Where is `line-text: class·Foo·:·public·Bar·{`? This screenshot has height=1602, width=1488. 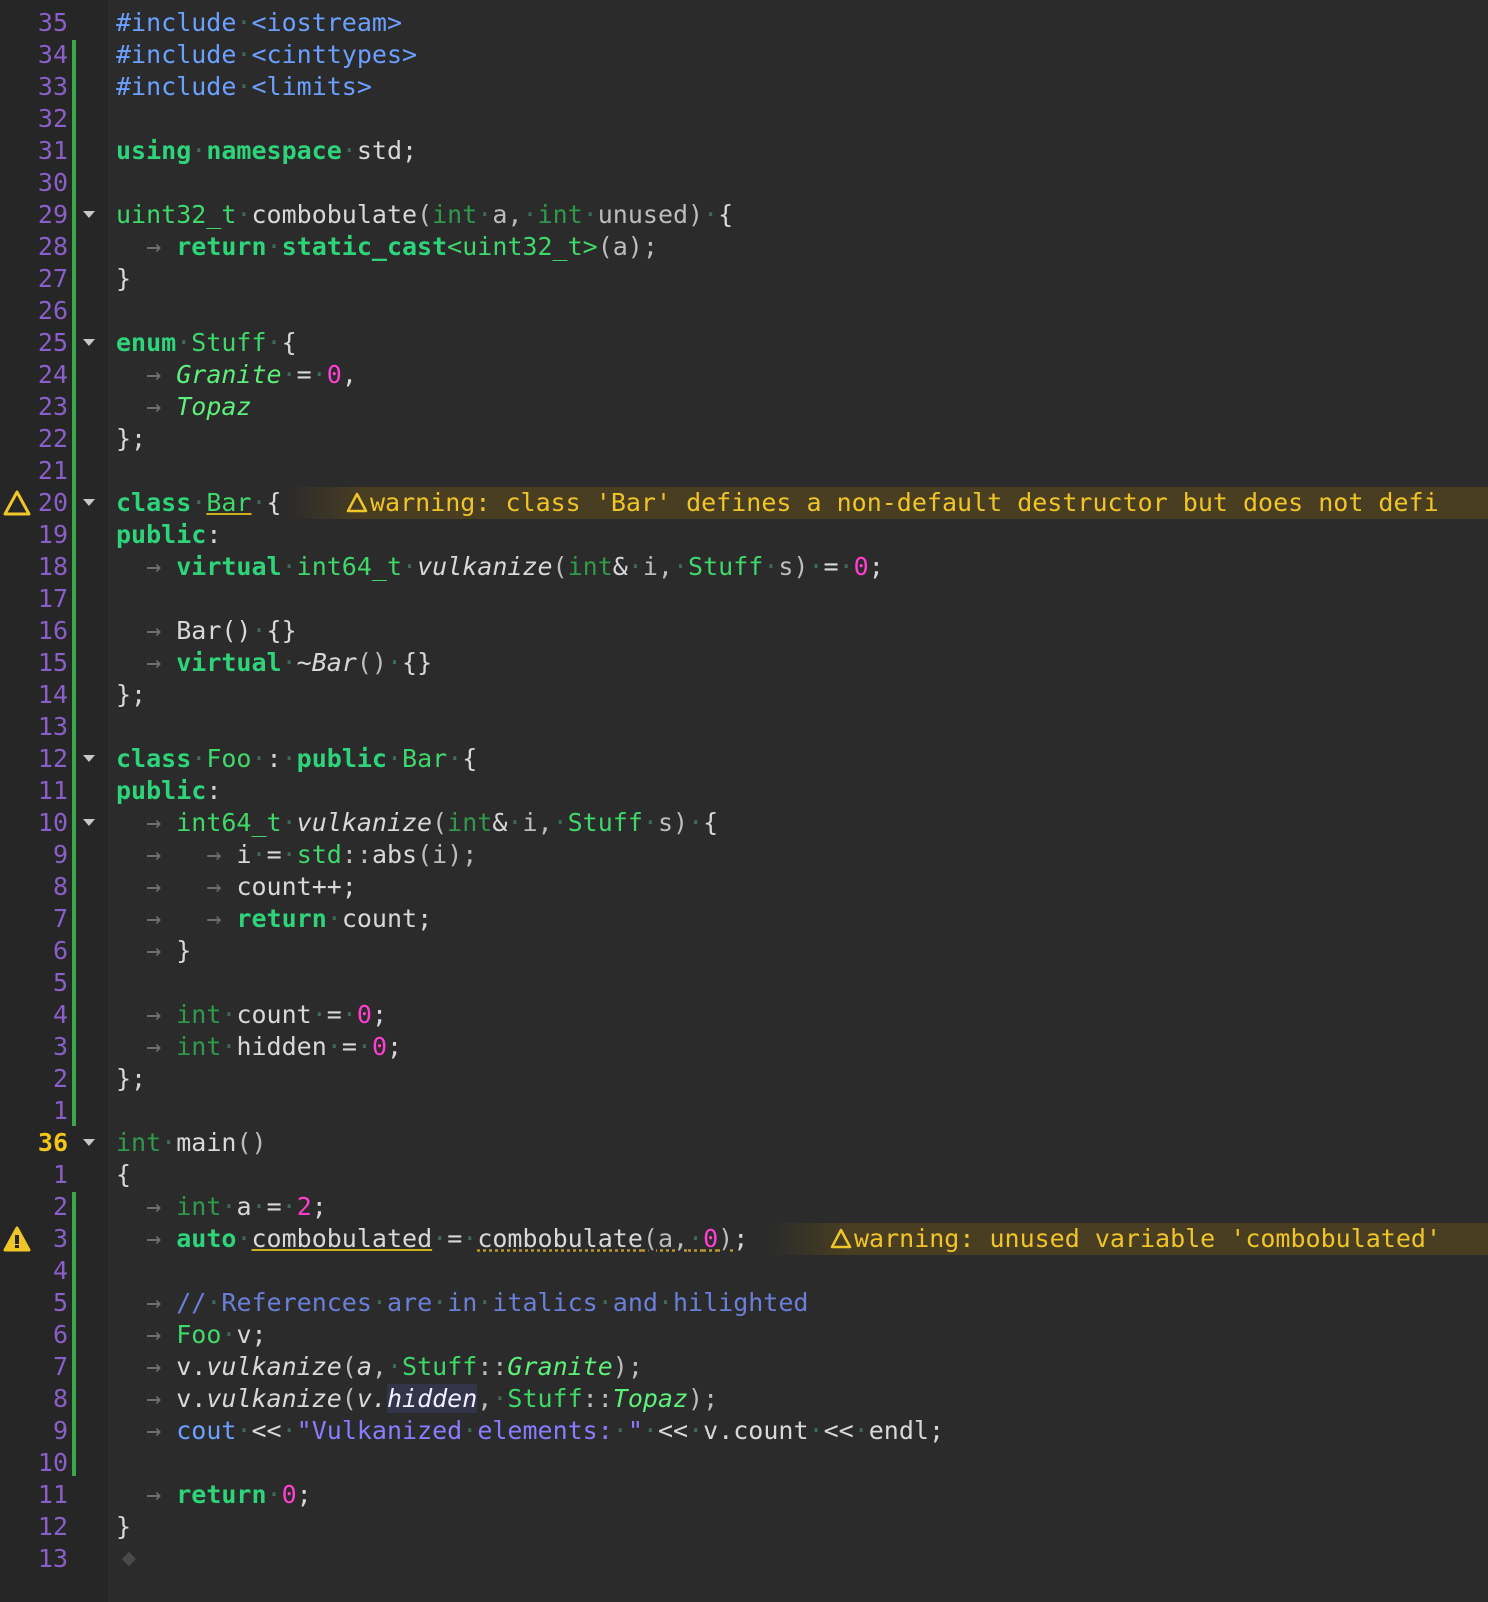
line-text: class·Foo·:·public·Bar·{ is located at coordinates (296, 759).